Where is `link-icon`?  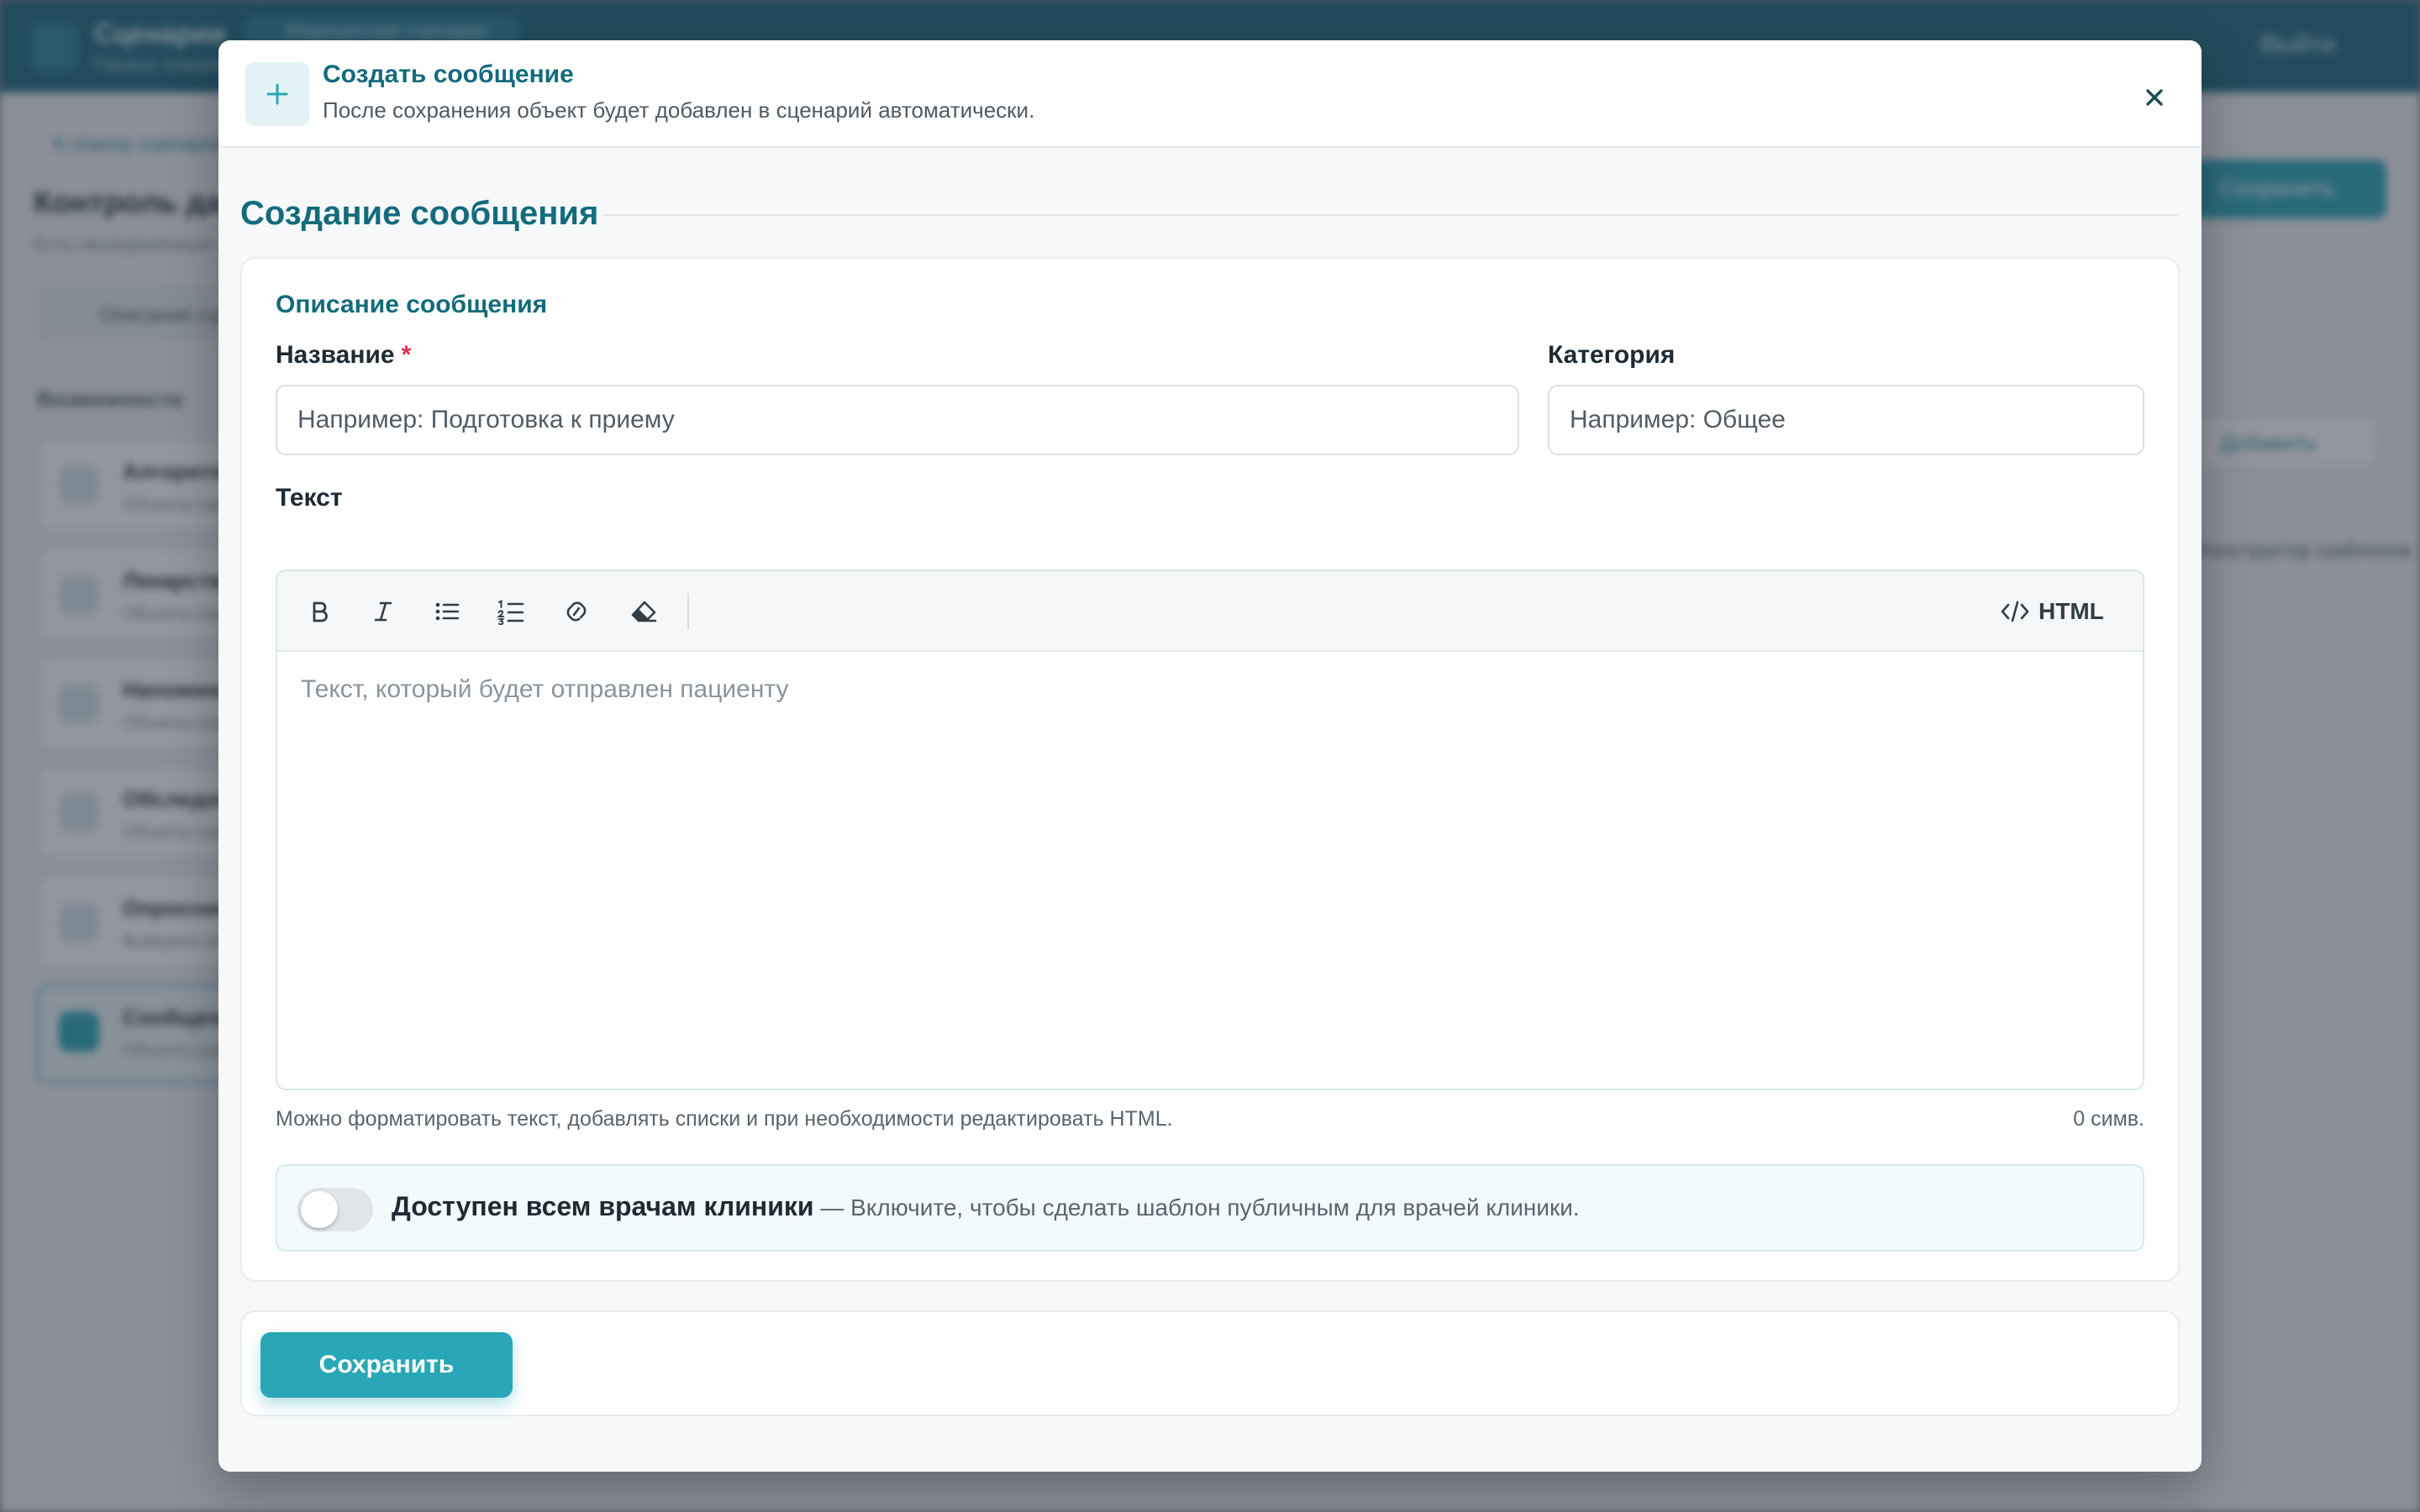
link-icon is located at coordinates (576, 611).